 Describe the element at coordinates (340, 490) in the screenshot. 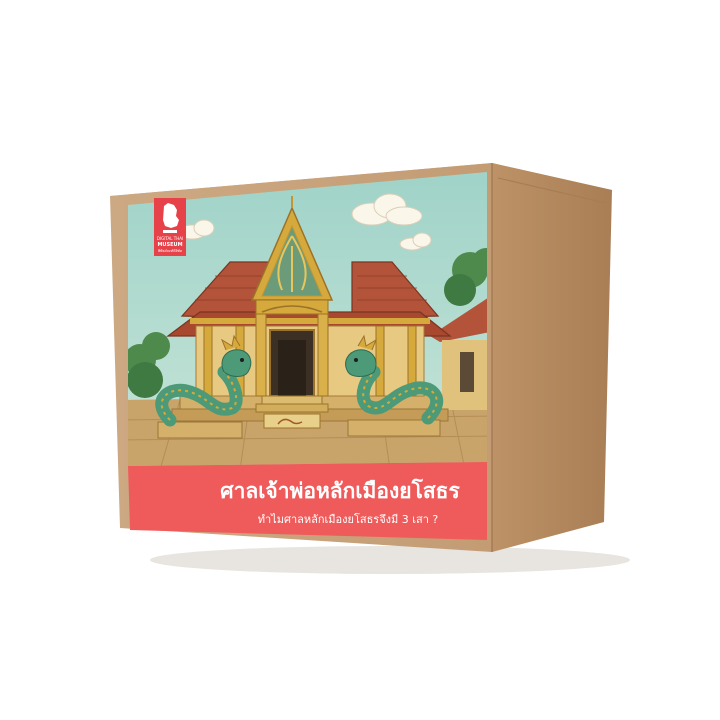

I see `product-title: ศาลเจ้าพ่อหลักเมืองยโสธร` at that location.